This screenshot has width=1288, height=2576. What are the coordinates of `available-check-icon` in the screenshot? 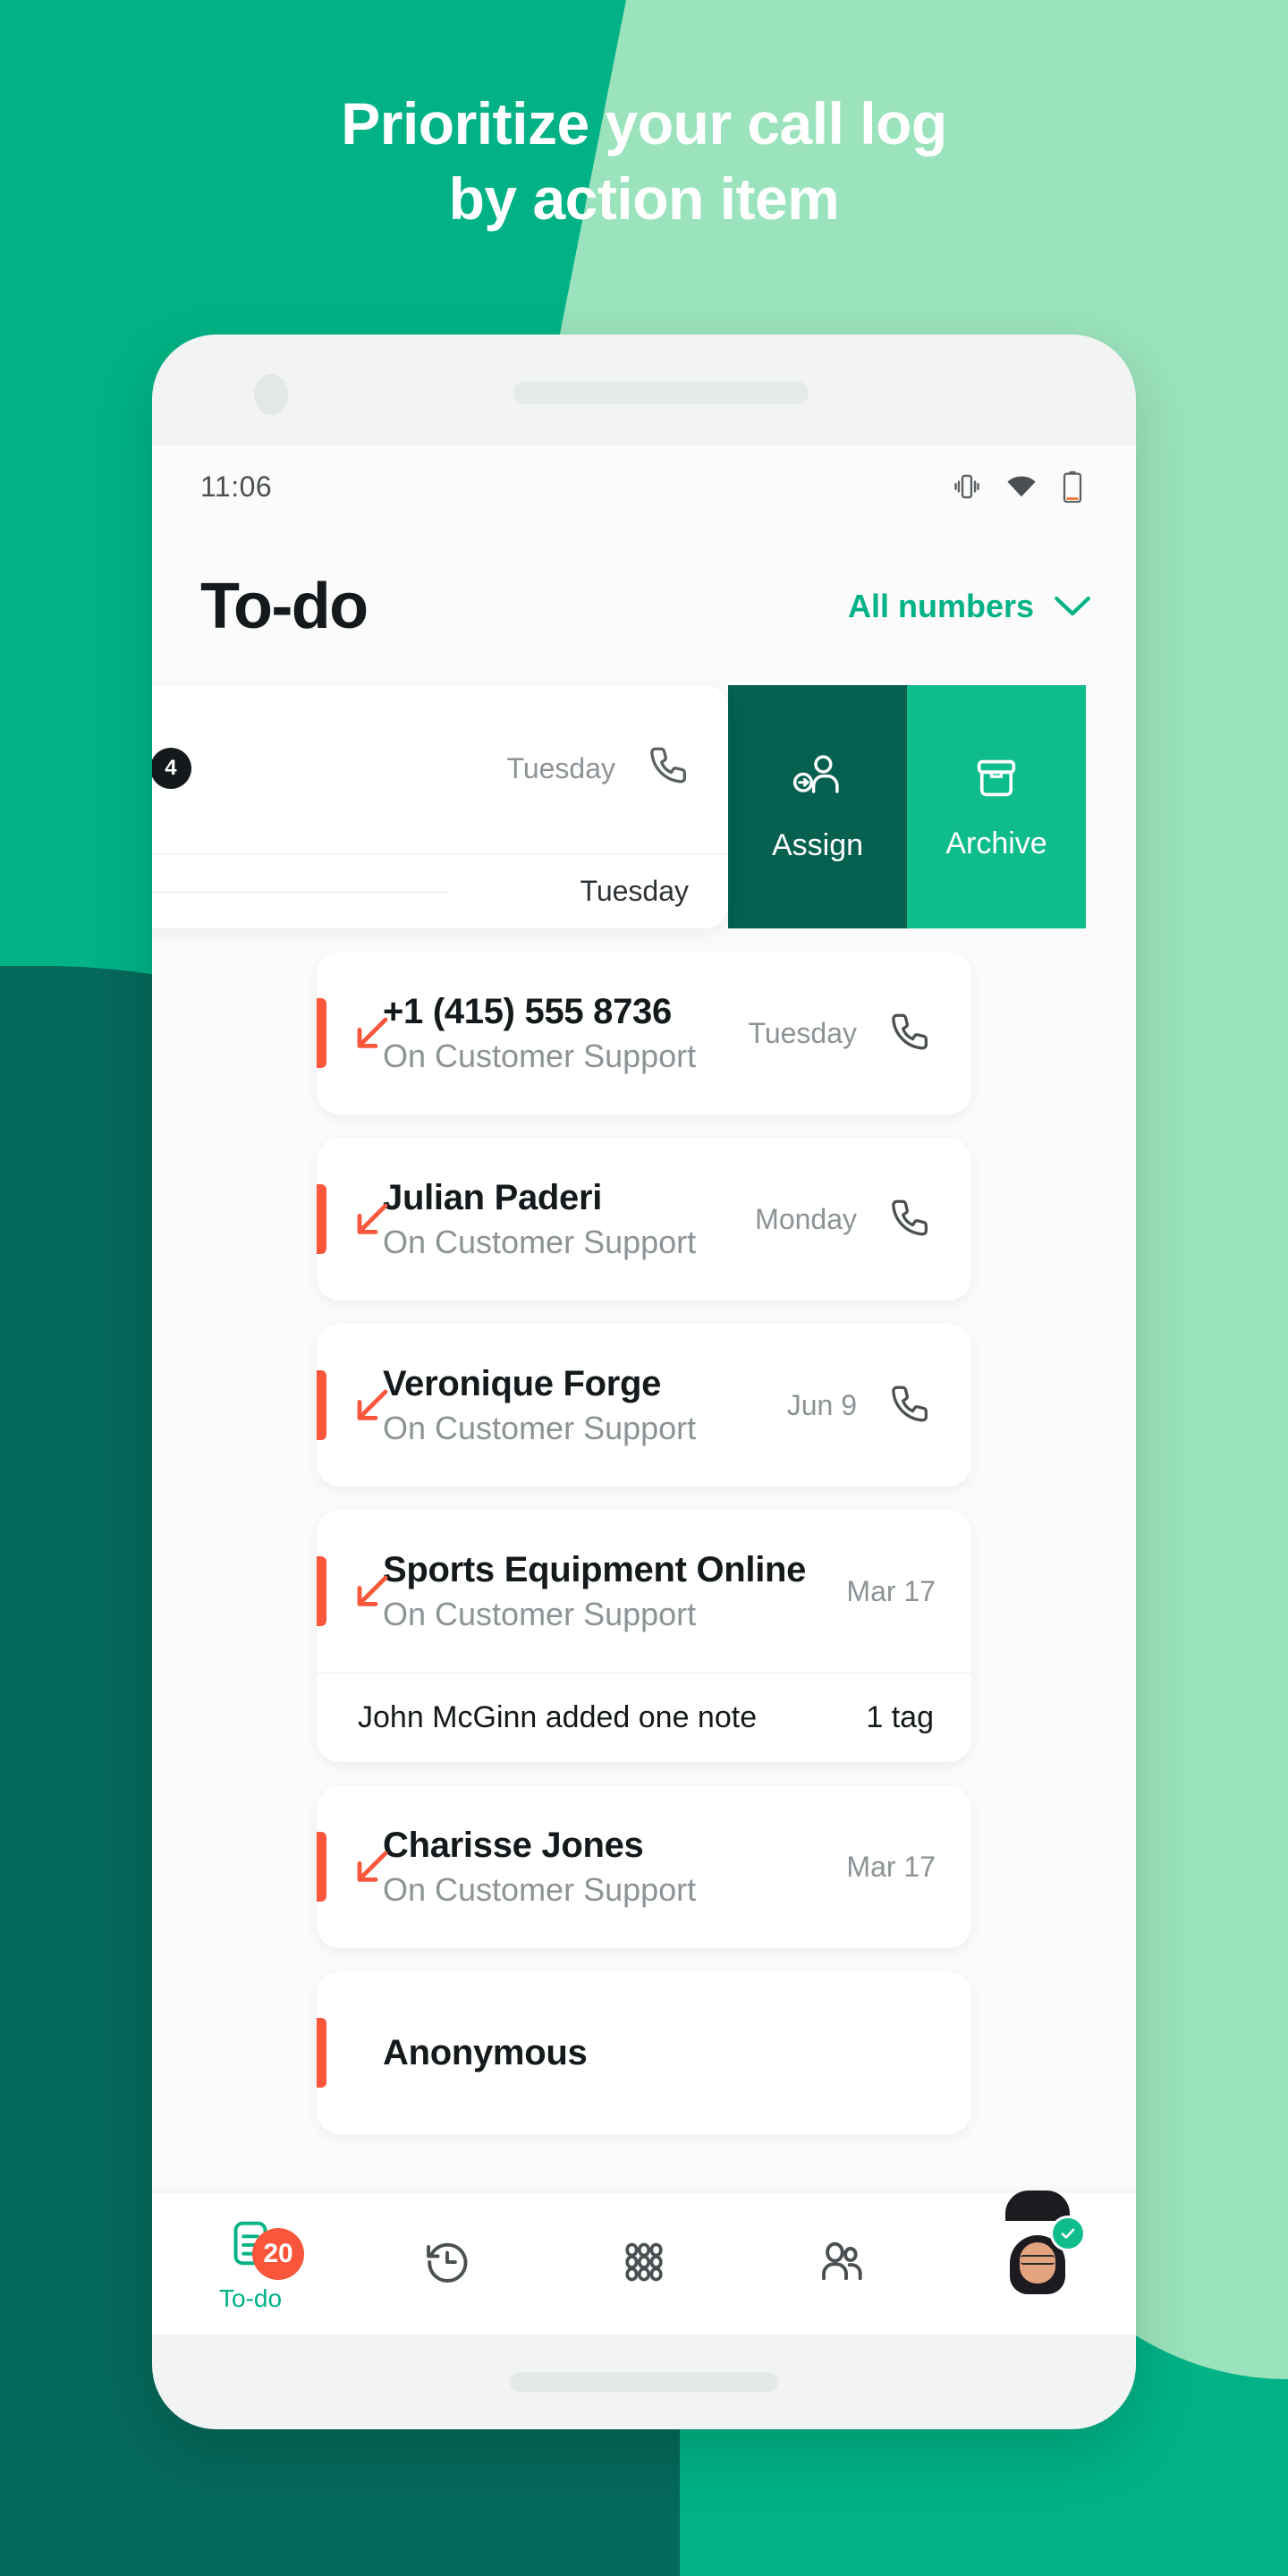 It's located at (1068, 2233).